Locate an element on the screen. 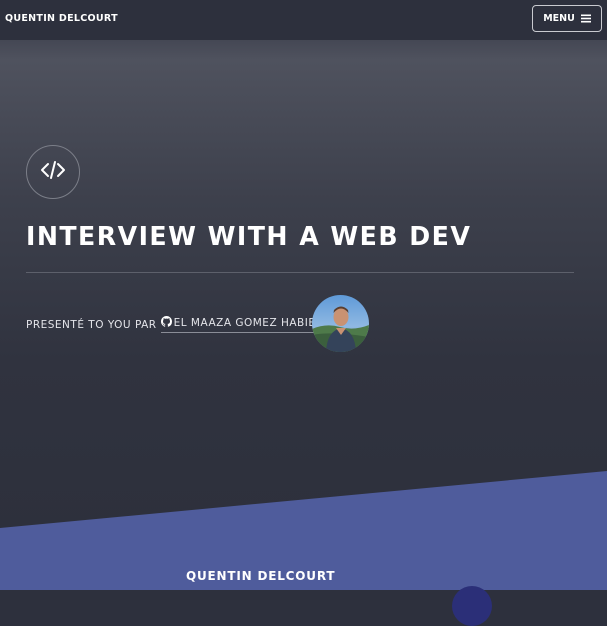 The width and height of the screenshot is (607, 626). footer-brand-name: QUENTIN DELCOURT is located at coordinates (261, 576).